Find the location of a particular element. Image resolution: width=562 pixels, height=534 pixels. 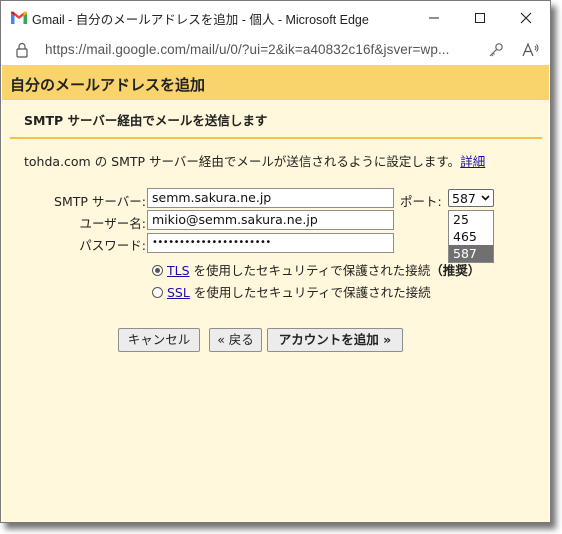

key-icon is located at coordinates (496, 50).